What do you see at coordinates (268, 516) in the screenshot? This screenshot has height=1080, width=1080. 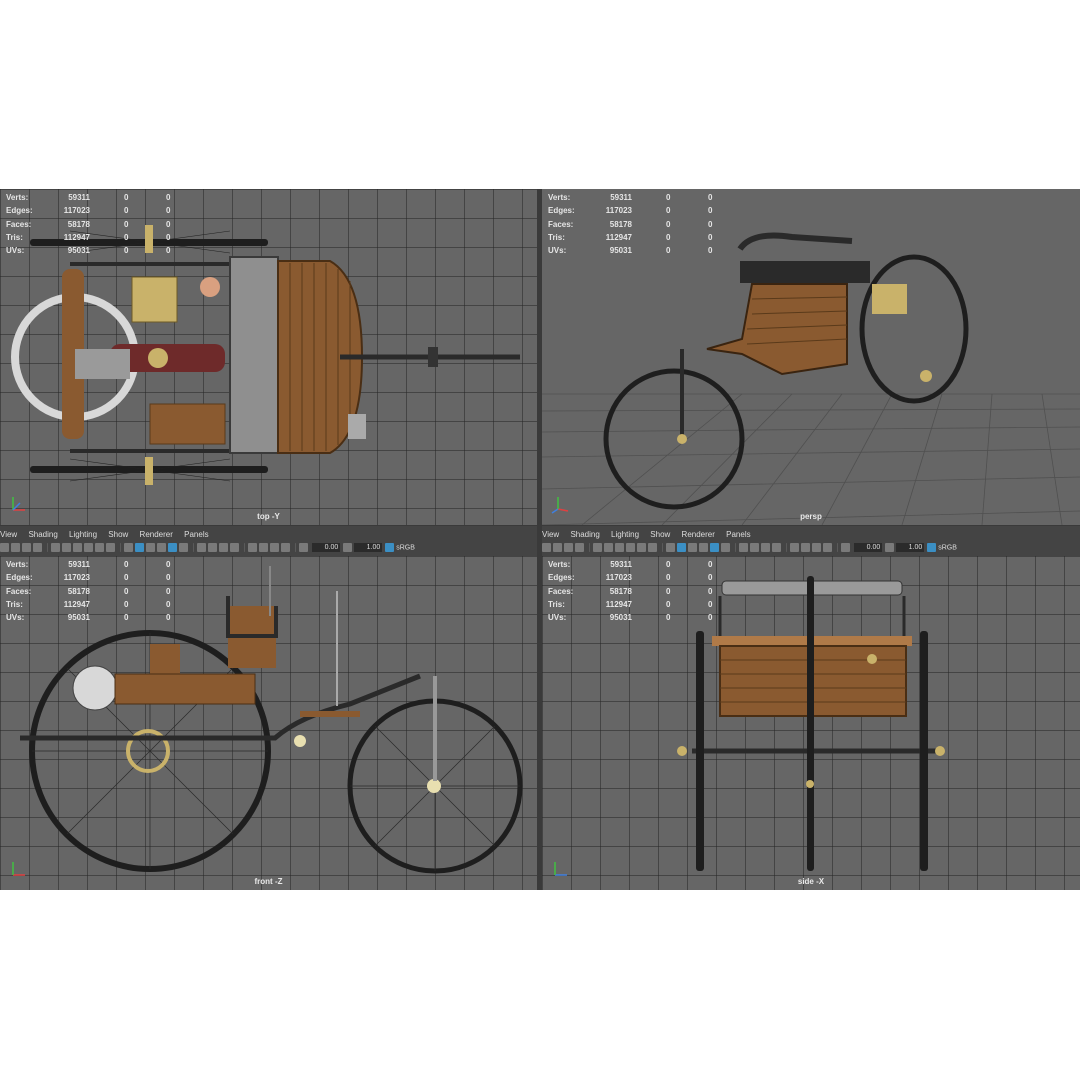 I see `viewport-label-top: top -Y` at bounding box center [268, 516].